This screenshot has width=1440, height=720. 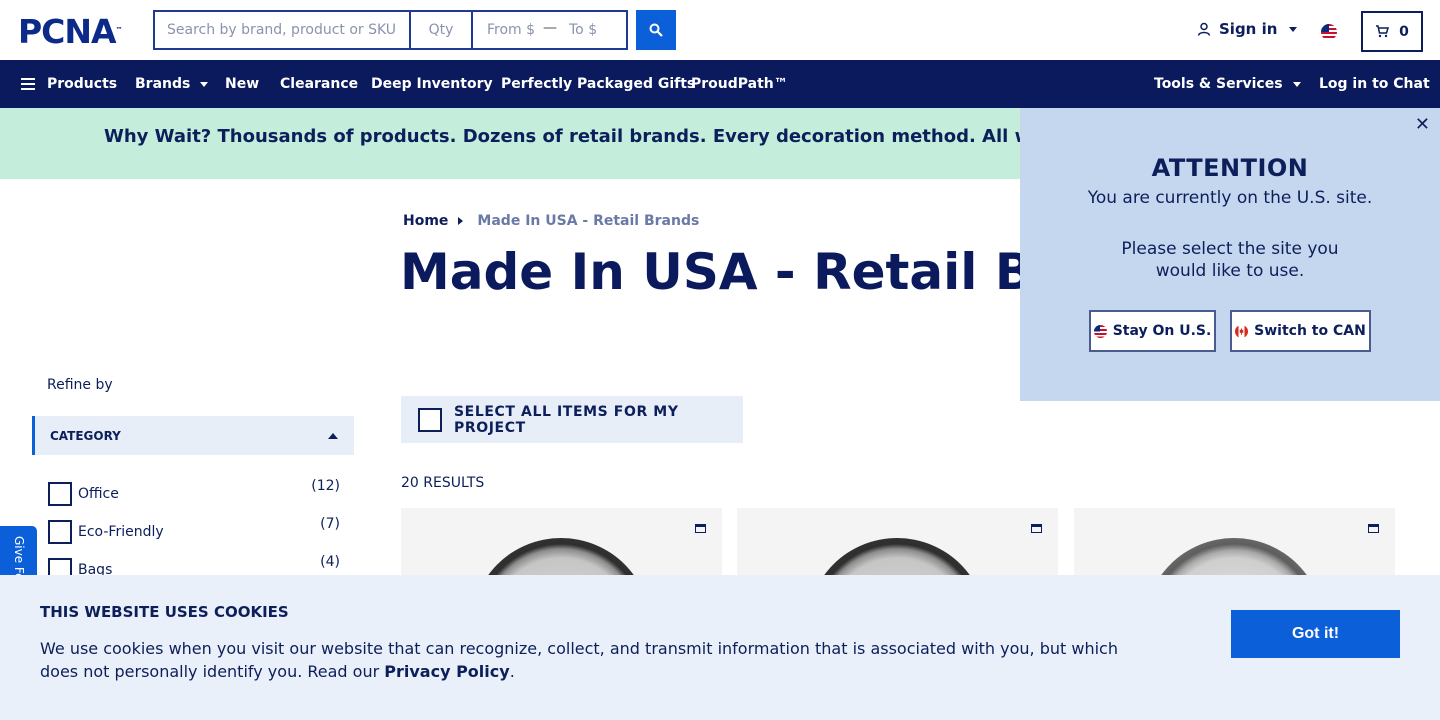 What do you see at coordinates (98, 494) in the screenshot?
I see `filter-label: Office` at bounding box center [98, 494].